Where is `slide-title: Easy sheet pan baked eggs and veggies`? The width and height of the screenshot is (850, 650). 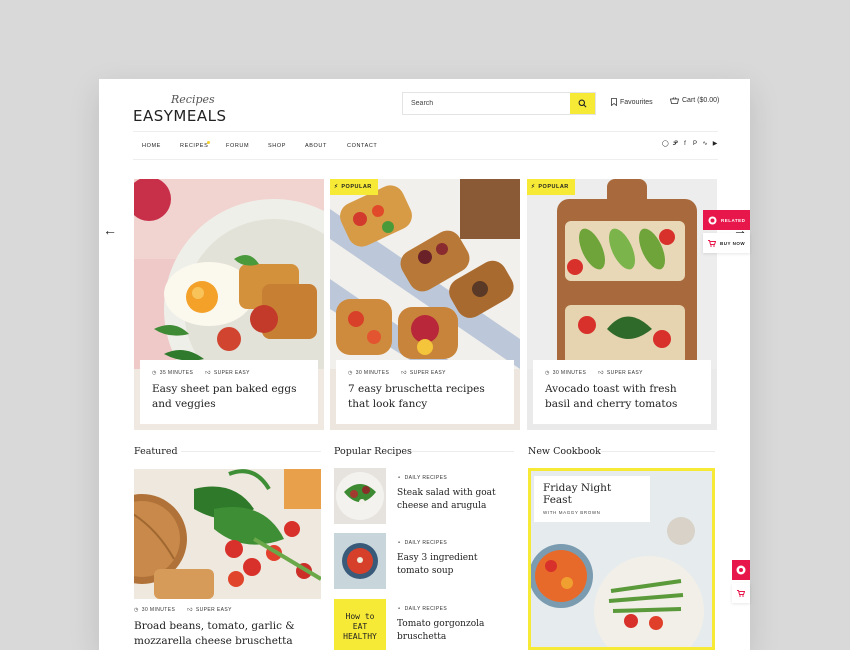
slide-title: Easy sheet pan baked eggs and veggies is located at coordinates (229, 397).